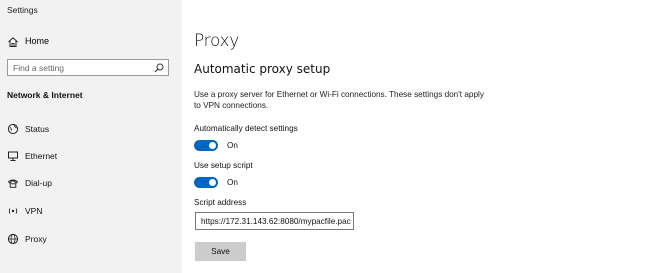  What do you see at coordinates (232, 182) in the screenshot?
I see `setup-script-state: On` at bounding box center [232, 182].